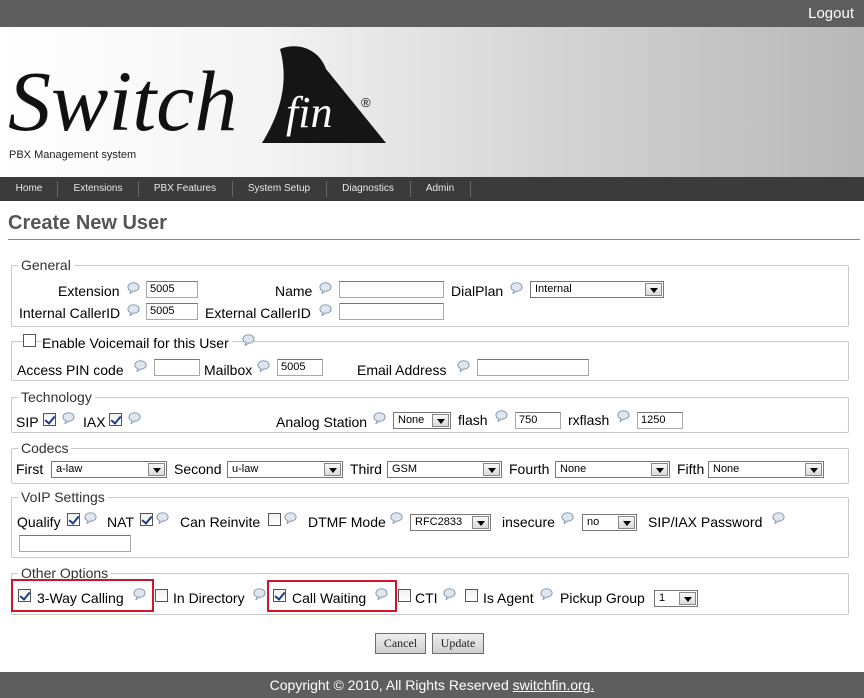 The image size is (864, 698). Describe the element at coordinates (554, 685) in the screenshot. I see `switchfin-link: switchfin.org.` at that location.